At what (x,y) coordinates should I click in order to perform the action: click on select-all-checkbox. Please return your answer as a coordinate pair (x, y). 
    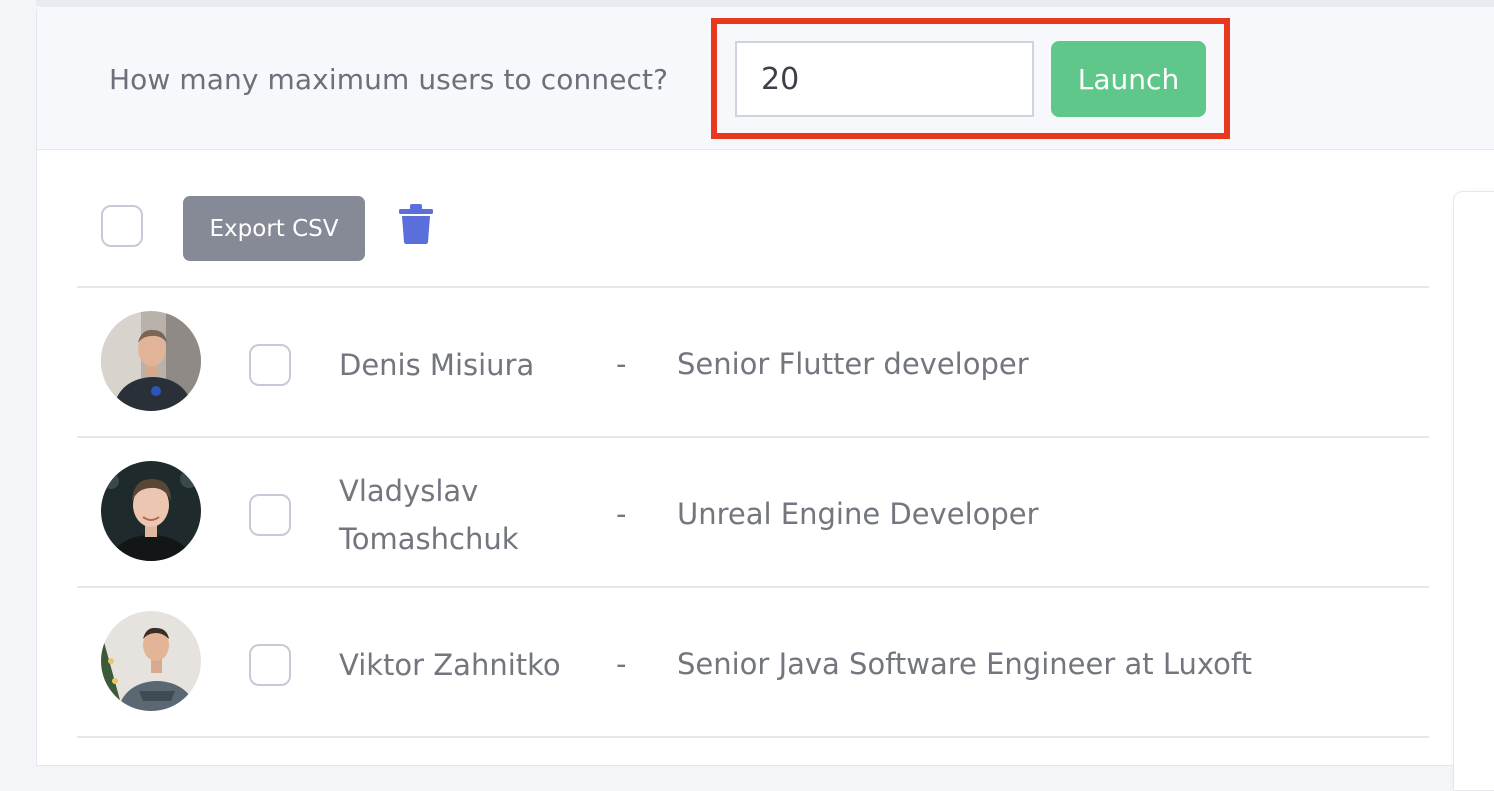
    Looking at the image, I should click on (122, 226).